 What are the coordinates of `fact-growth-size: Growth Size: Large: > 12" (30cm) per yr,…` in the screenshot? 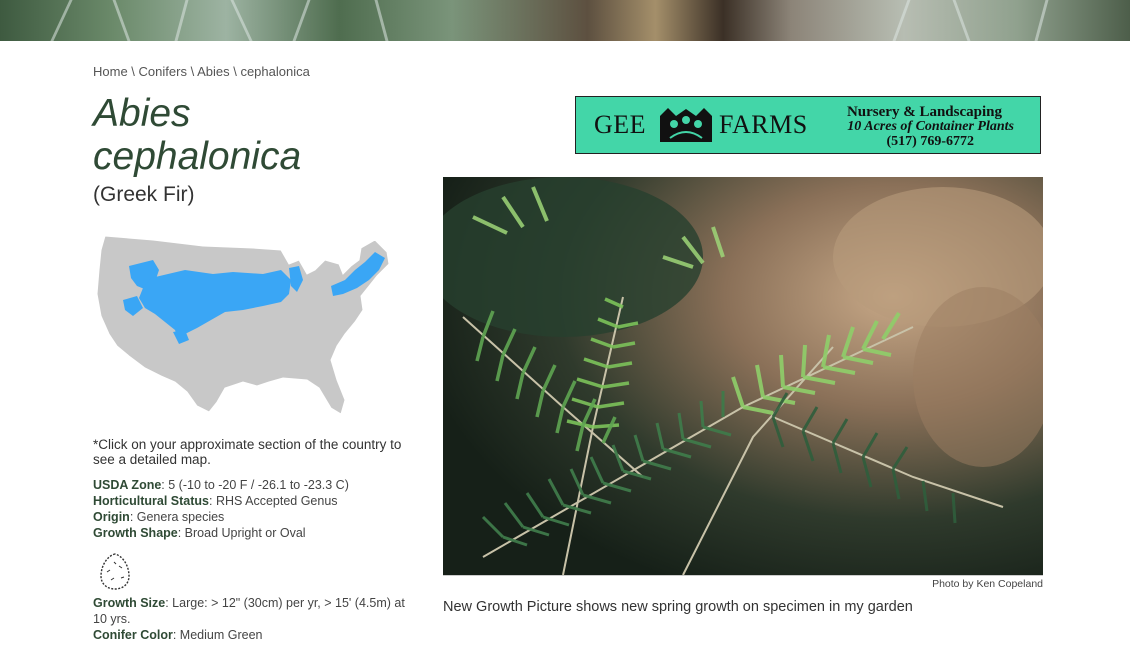 It's located at (253, 611).